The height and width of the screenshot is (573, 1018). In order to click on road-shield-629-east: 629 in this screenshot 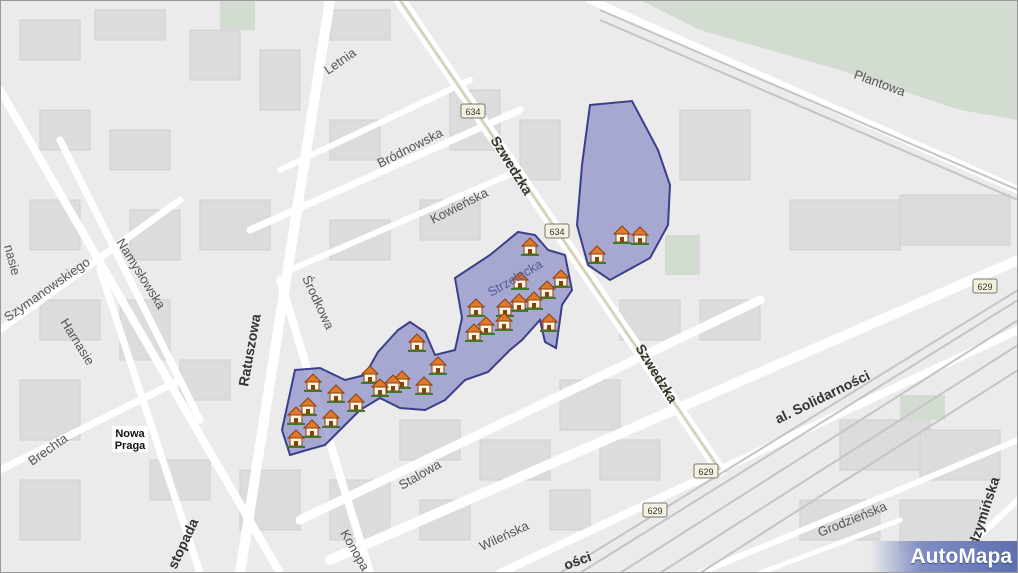, I will do `click(985, 286)`.